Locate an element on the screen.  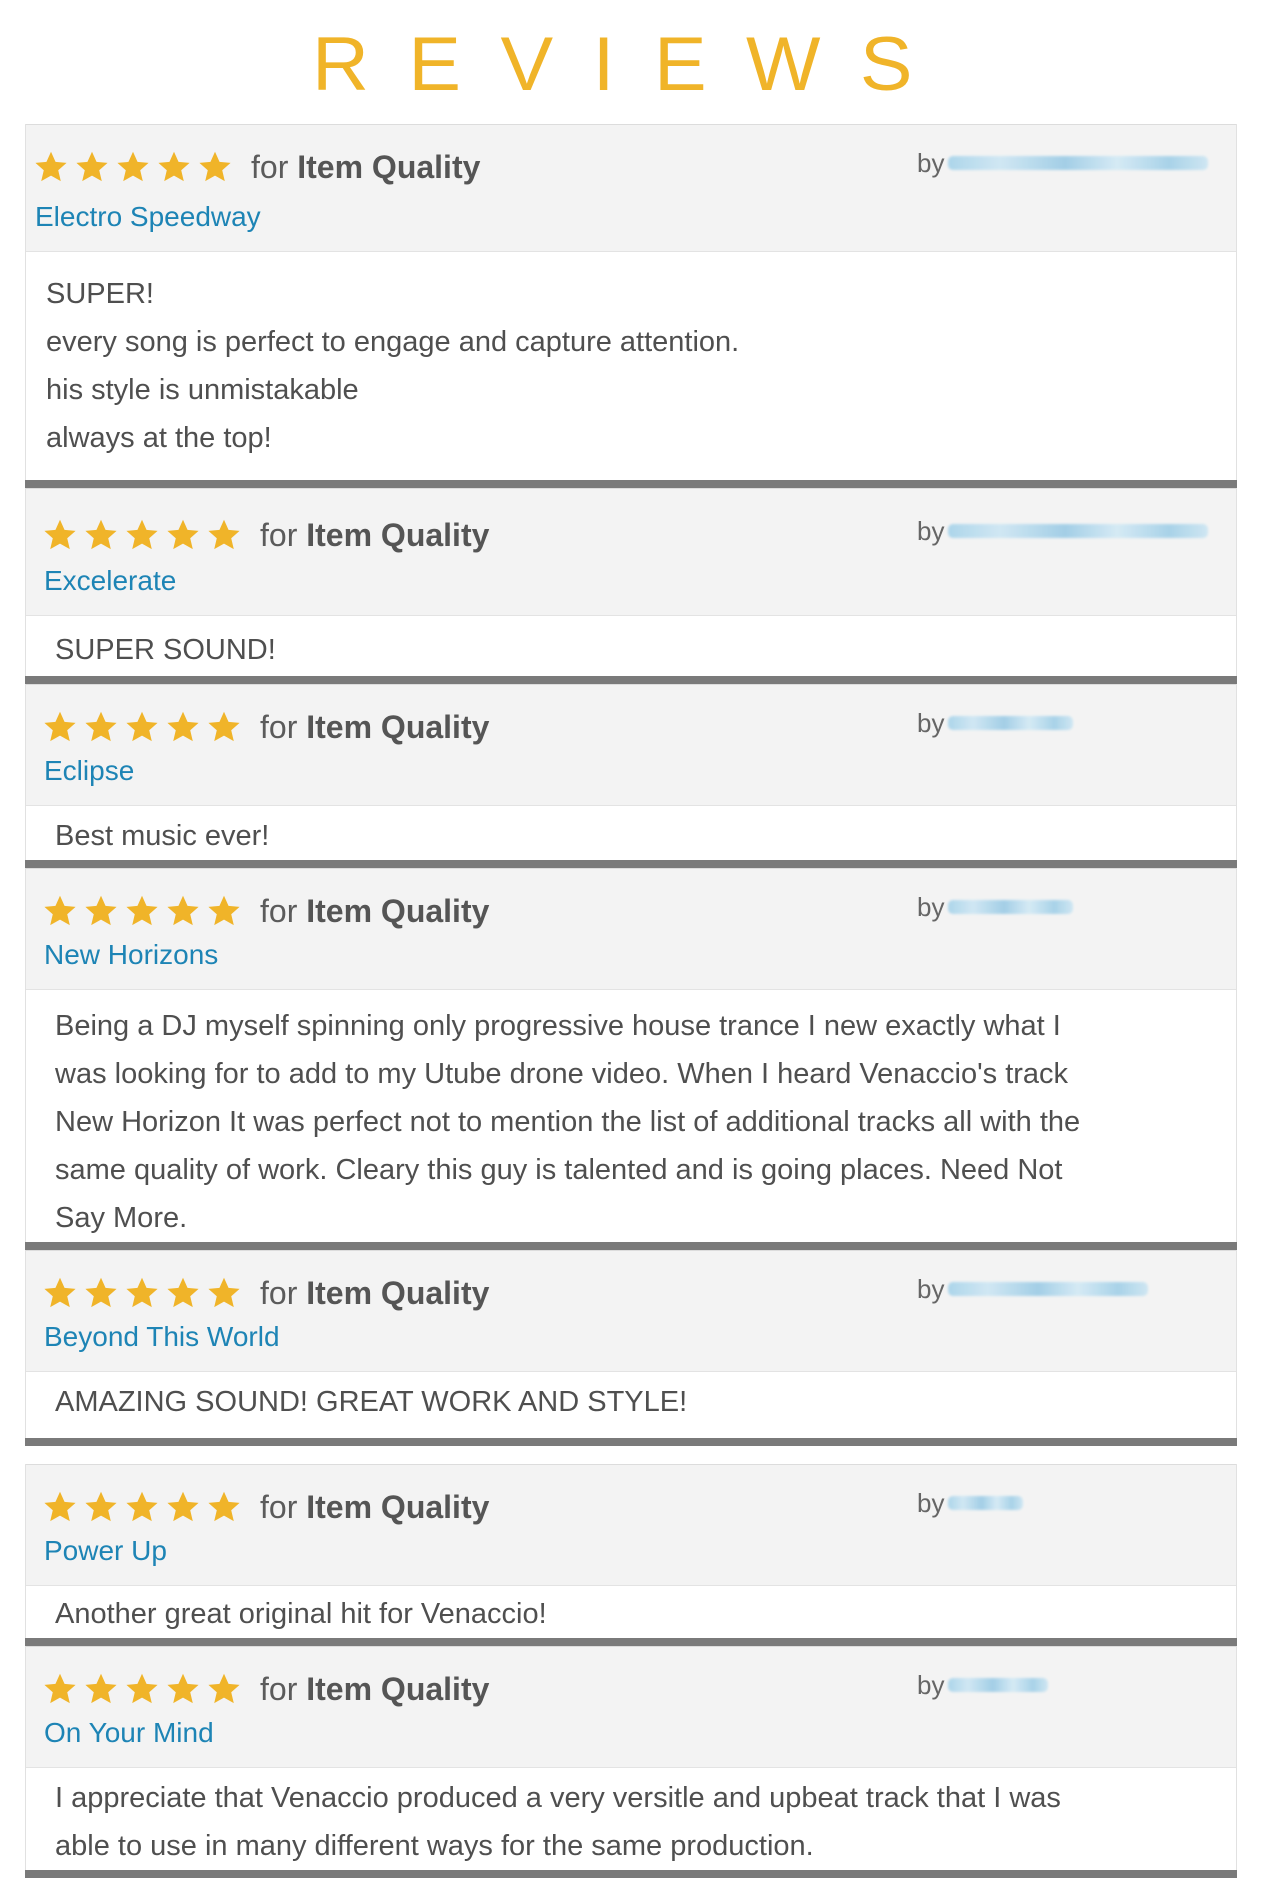
track-link: Electro Speedway is located at coordinates (148, 217).